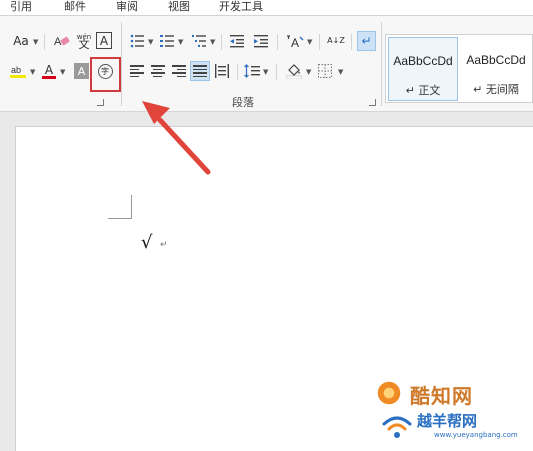 The width and height of the screenshot is (533, 451). Describe the element at coordinates (397, 427) in the screenshot. I see `wifi-icon` at that location.